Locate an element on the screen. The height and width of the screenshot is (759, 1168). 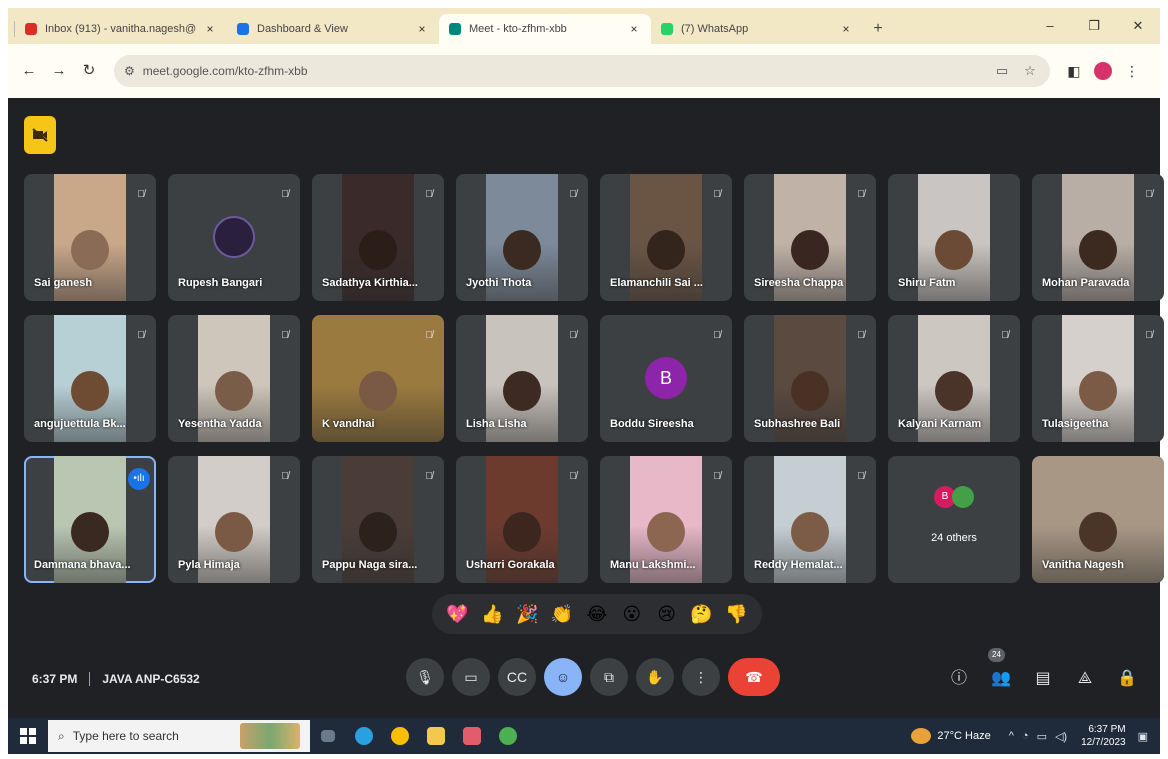
task-view-icon is located at coordinates (328, 736).